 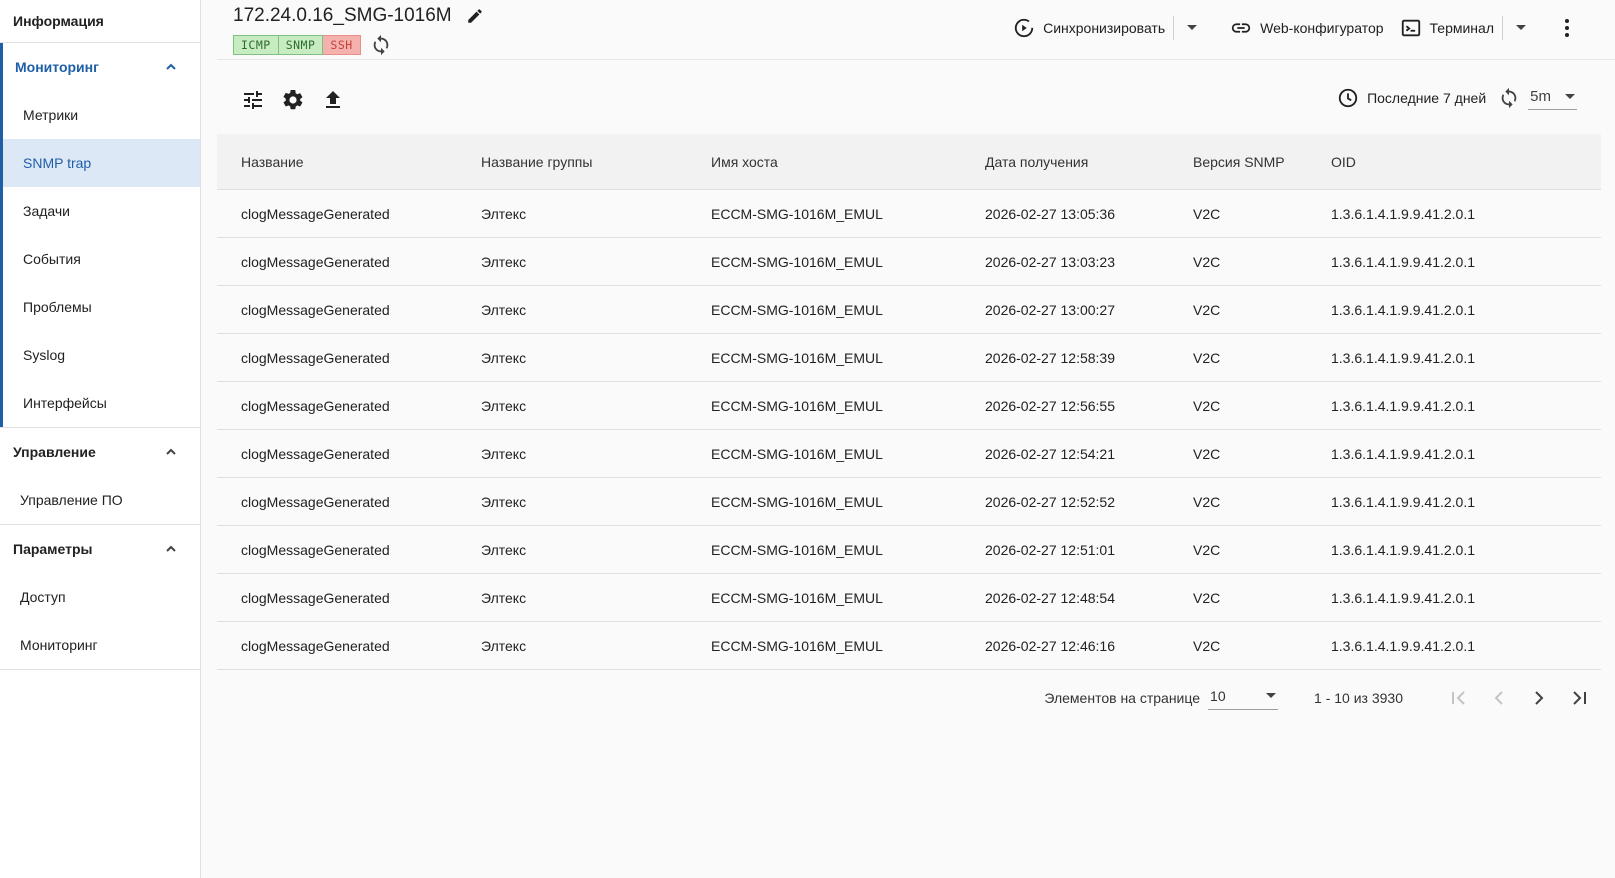 What do you see at coordinates (1552, 98) in the screenshot?
I see `refresh-interval-select: 5m` at bounding box center [1552, 98].